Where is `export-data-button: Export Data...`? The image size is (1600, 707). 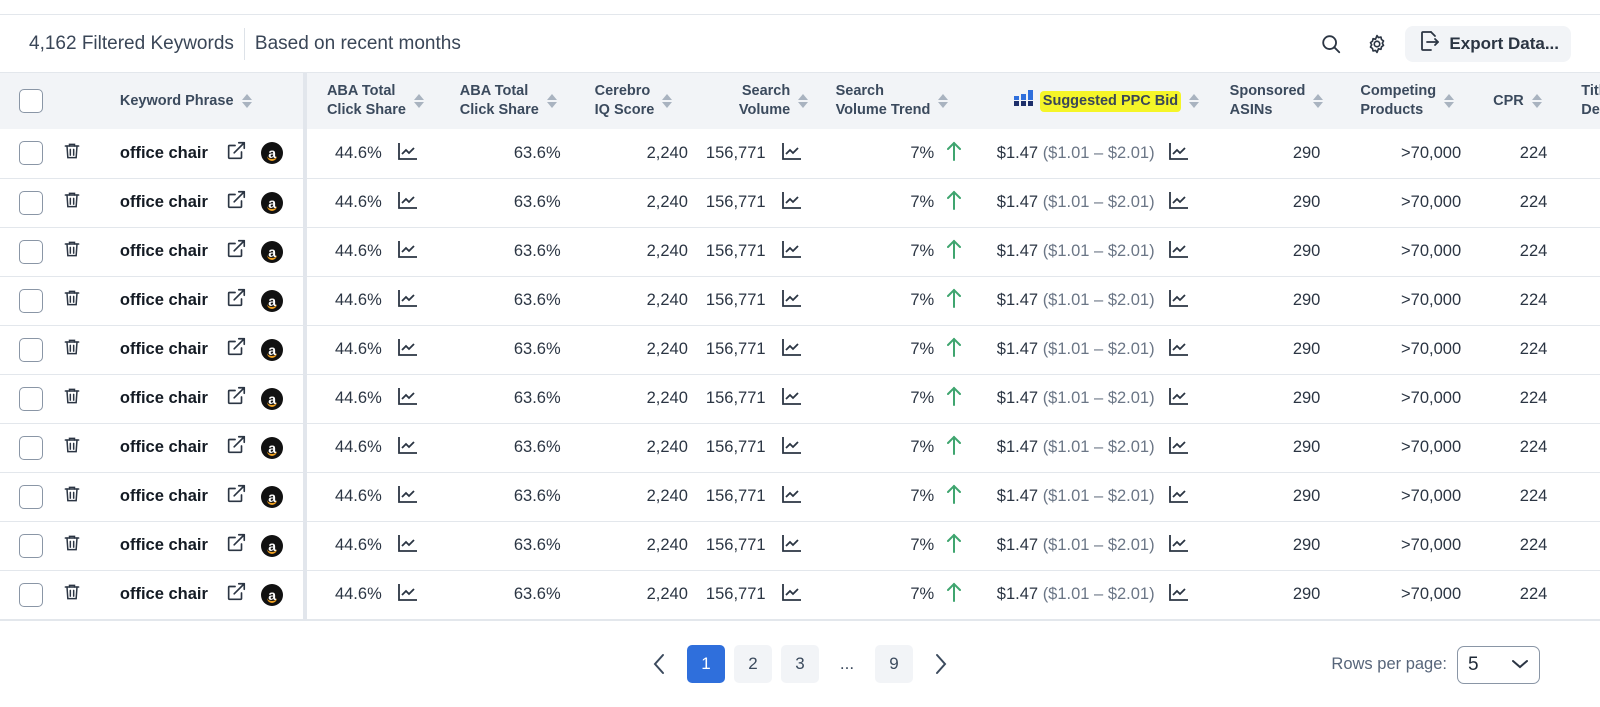 export-data-button: Export Data... is located at coordinates (1488, 43).